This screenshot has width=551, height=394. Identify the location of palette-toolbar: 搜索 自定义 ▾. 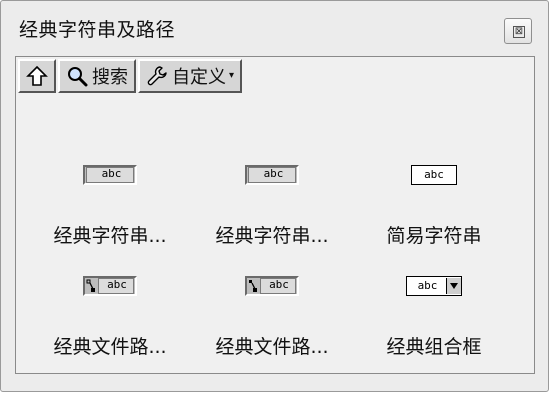
(131, 76).